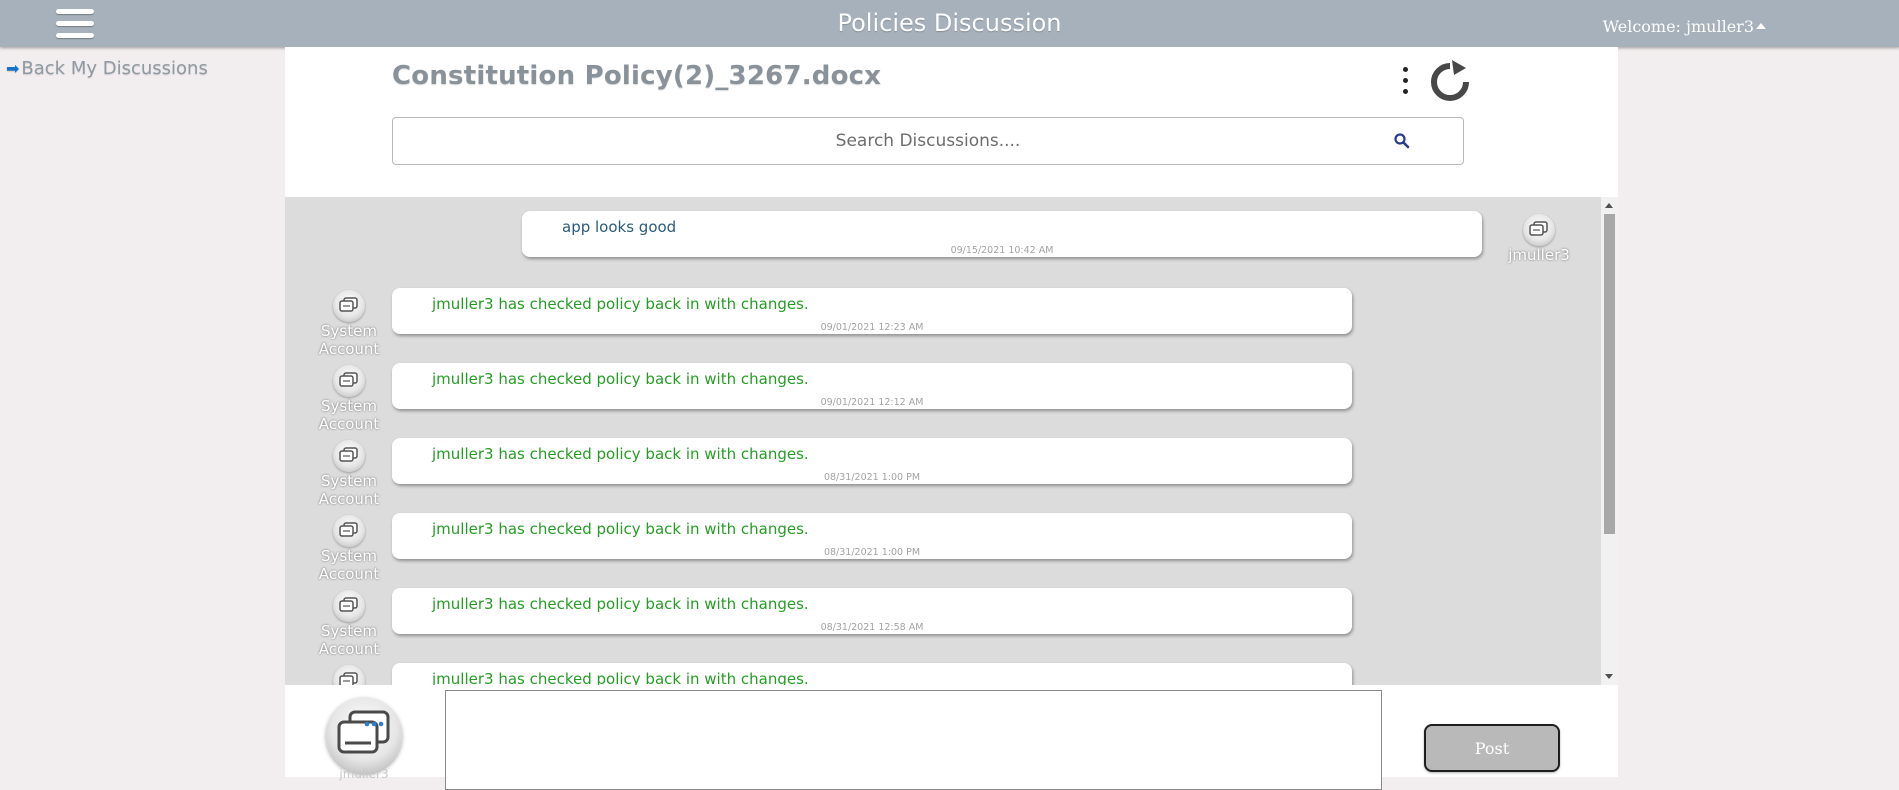 The height and width of the screenshot is (790, 1899). Describe the element at coordinates (13, 68) in the screenshot. I see `arrow-right-icon: ➡` at that location.